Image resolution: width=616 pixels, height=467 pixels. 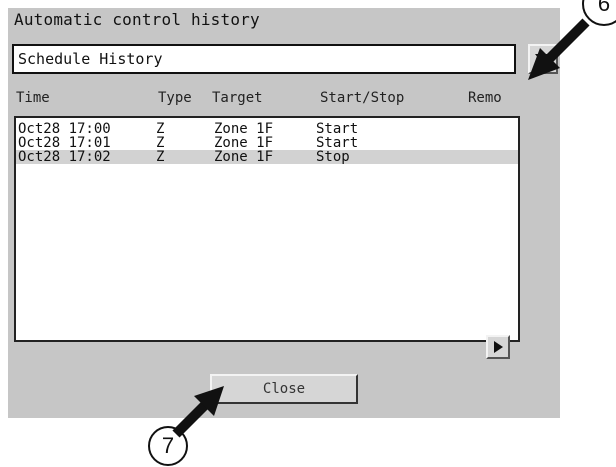 I want to click on callout-7-arrow, so click(x=192, y=418).